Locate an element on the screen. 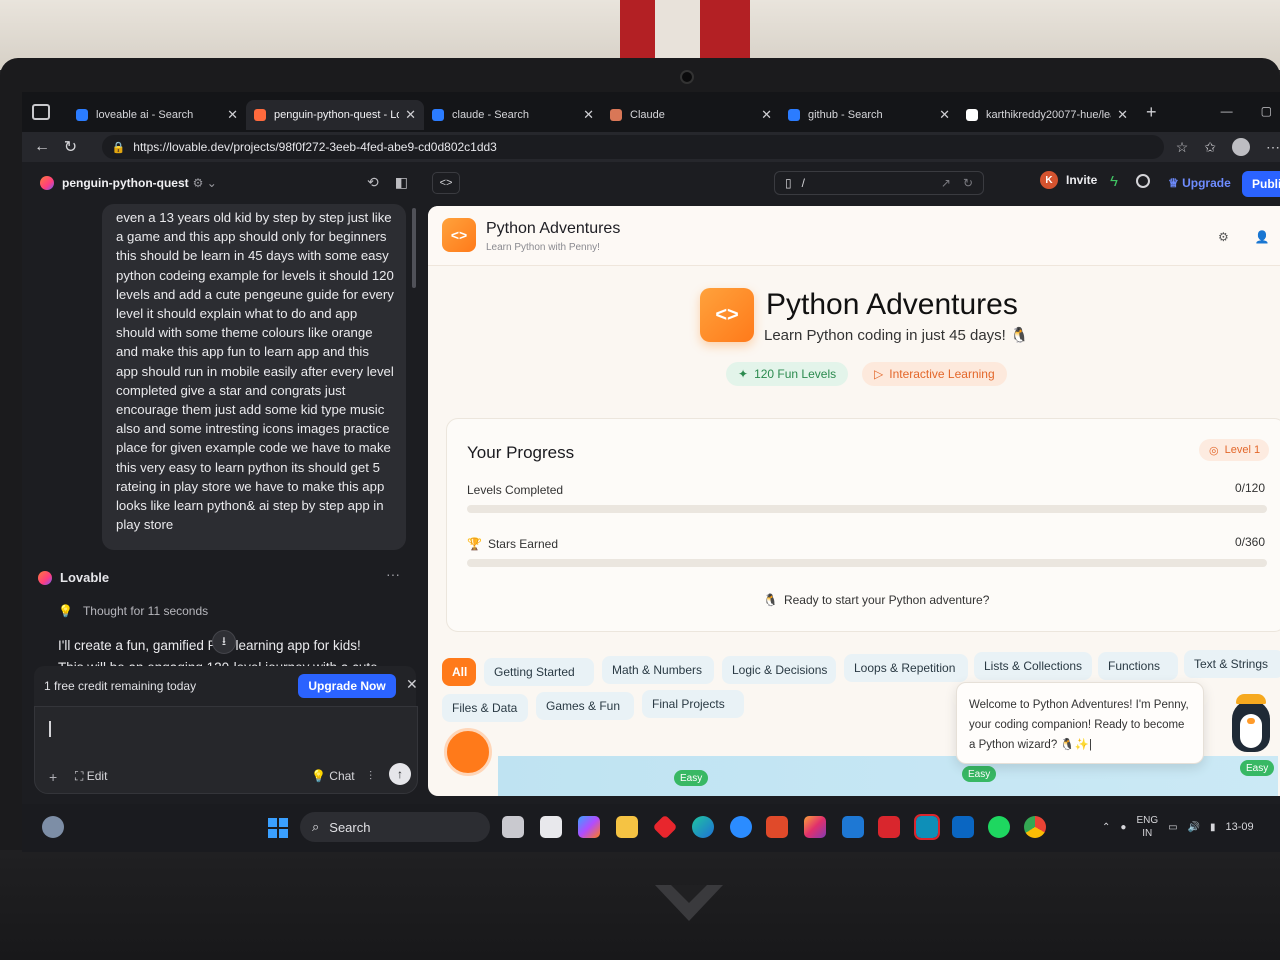  tray-app-icon: ● is located at coordinates (1123, 827).